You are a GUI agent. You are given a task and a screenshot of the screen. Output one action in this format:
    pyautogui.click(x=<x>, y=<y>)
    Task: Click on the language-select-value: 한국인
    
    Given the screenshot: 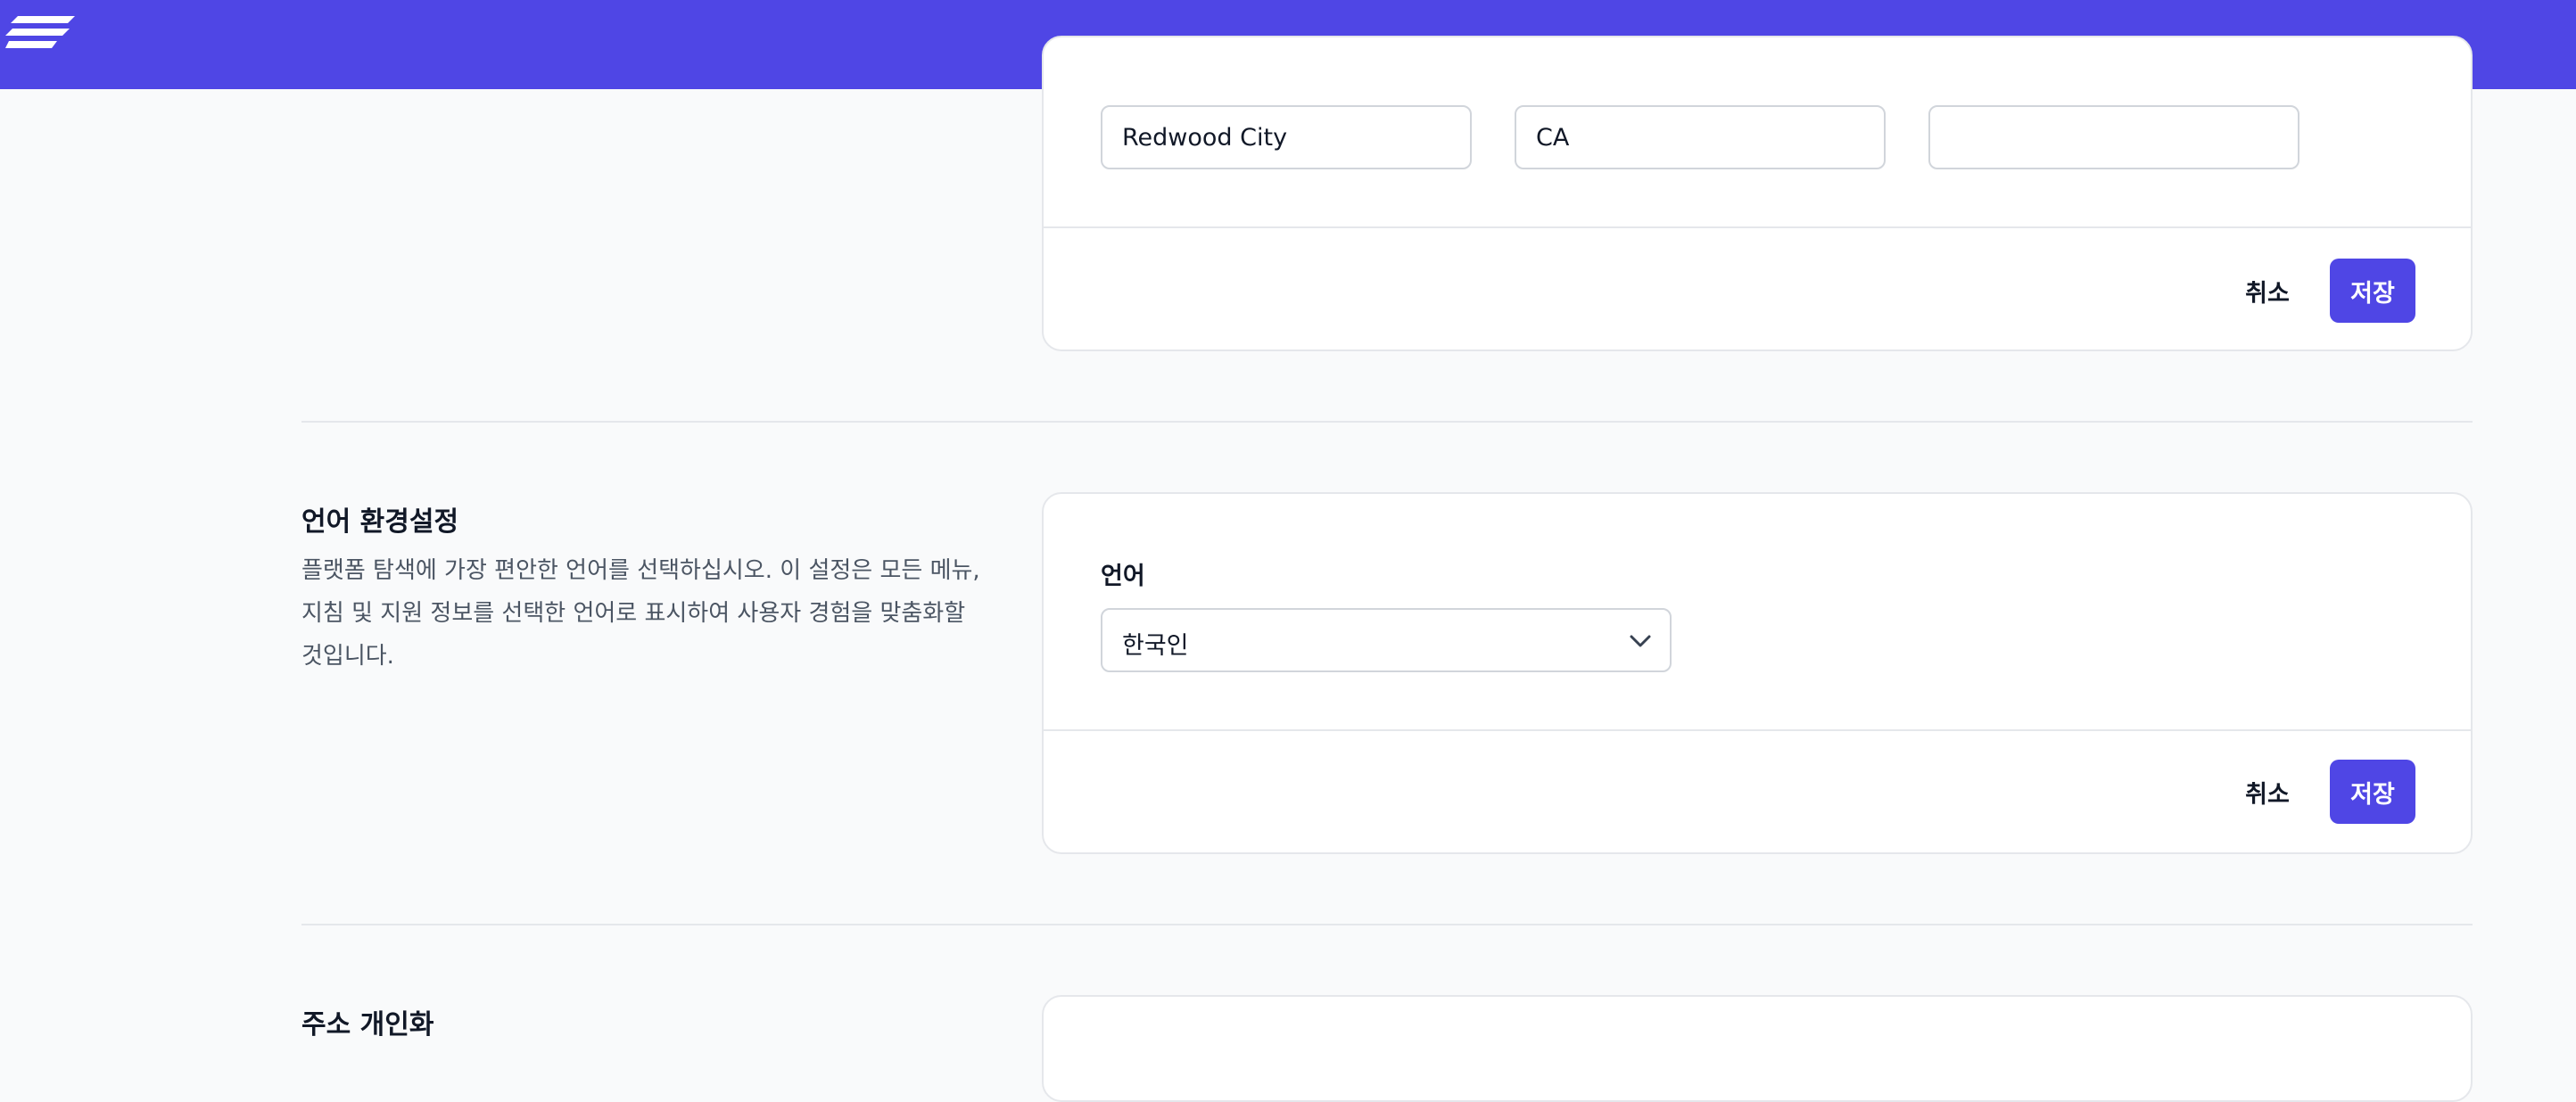 What is the action you would take?
    pyautogui.click(x=1156, y=646)
    